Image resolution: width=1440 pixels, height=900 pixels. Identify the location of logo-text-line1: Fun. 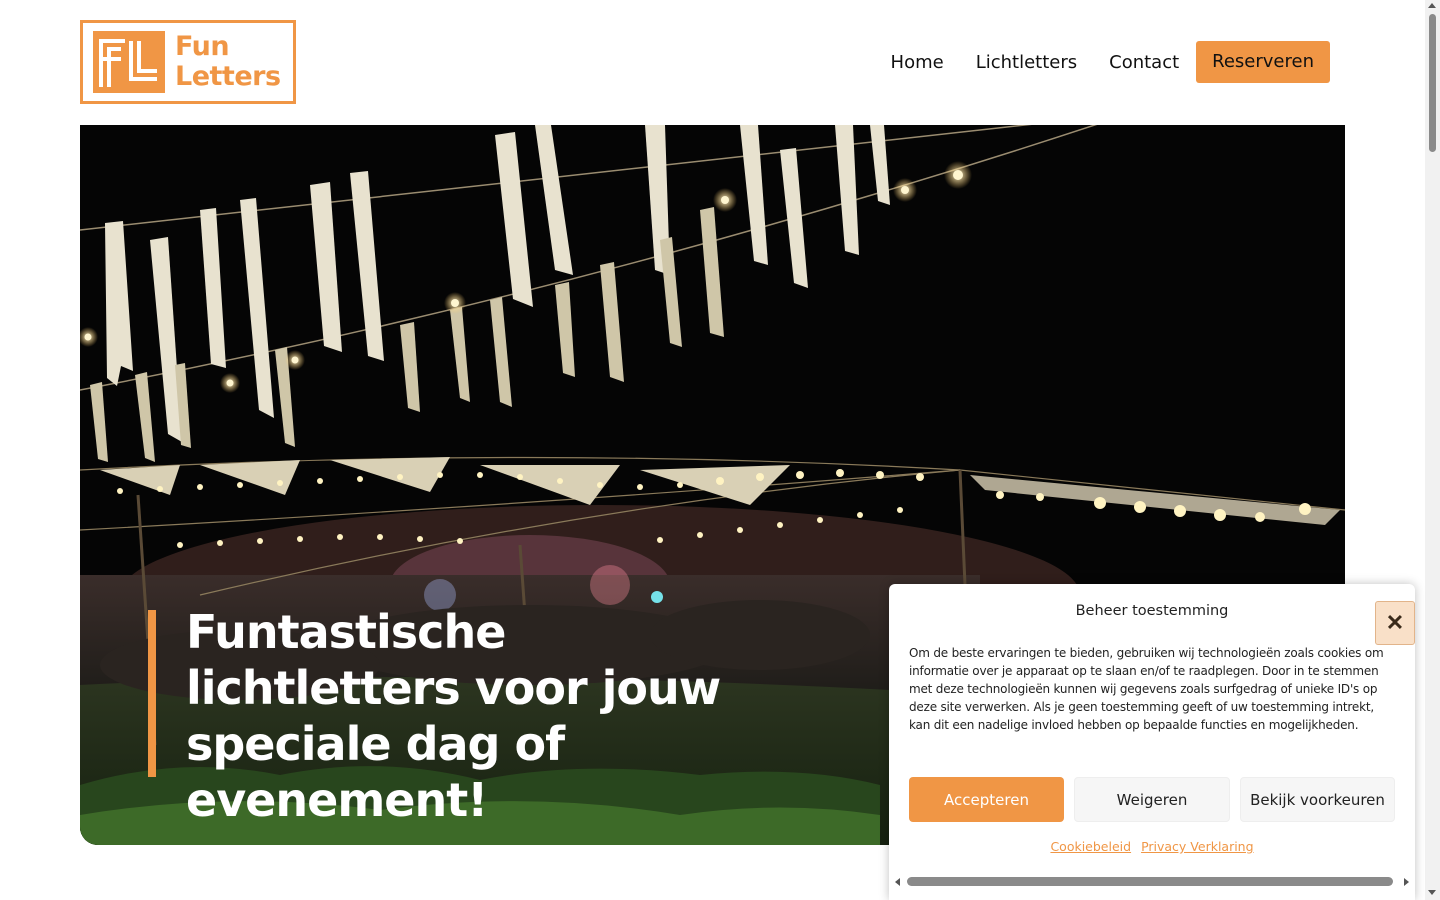
(202, 46).